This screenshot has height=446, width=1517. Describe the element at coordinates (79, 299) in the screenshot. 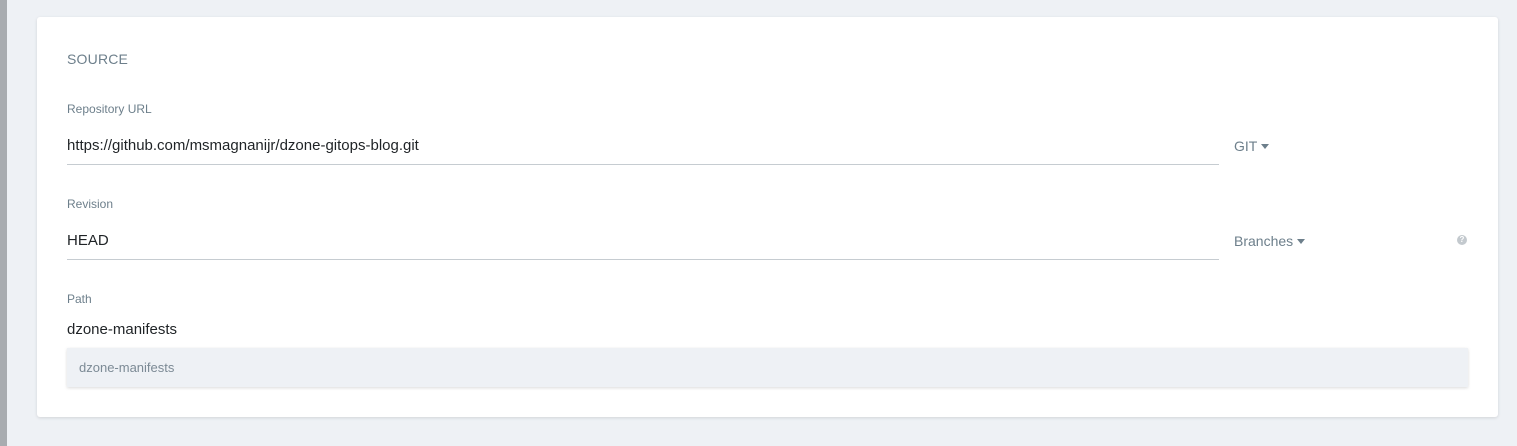

I see `path-label: Path` at that location.